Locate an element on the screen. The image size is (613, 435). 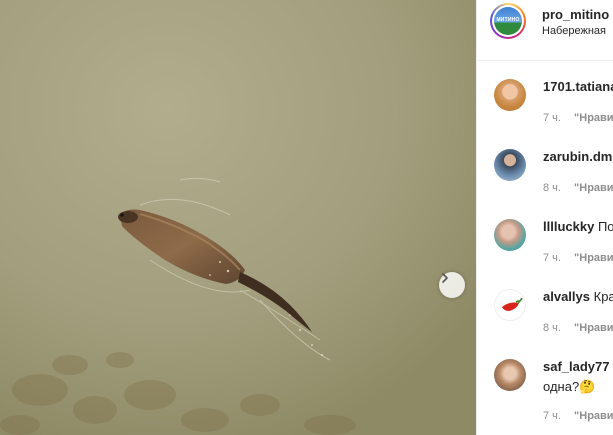
commenter-username: saf_lady77 is located at coordinates (576, 366).